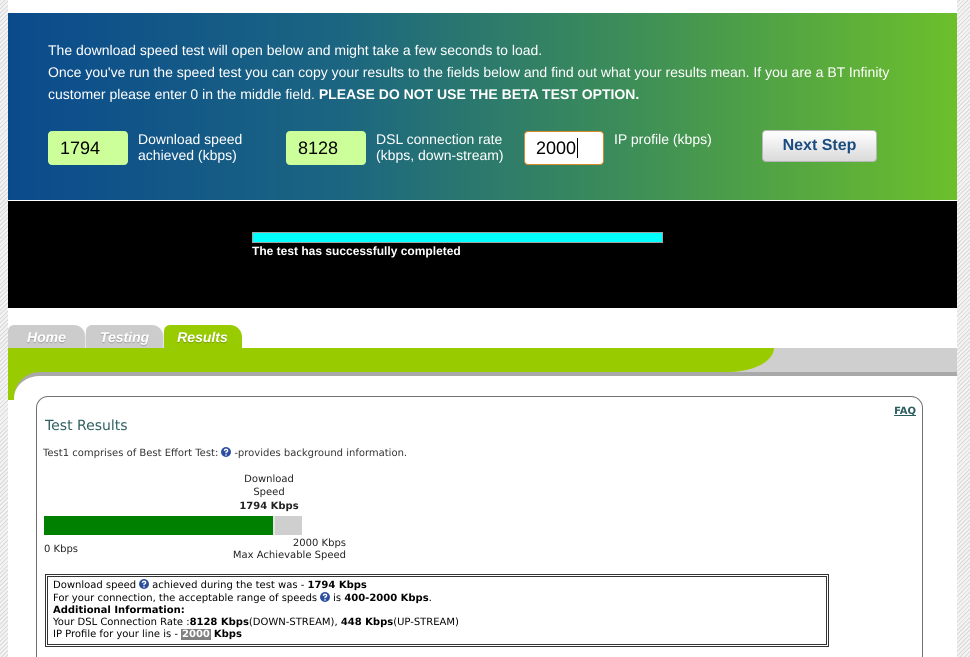 This screenshot has height=657, width=970. I want to click on detail-text: IP Profile for your line is -, so click(115, 634).